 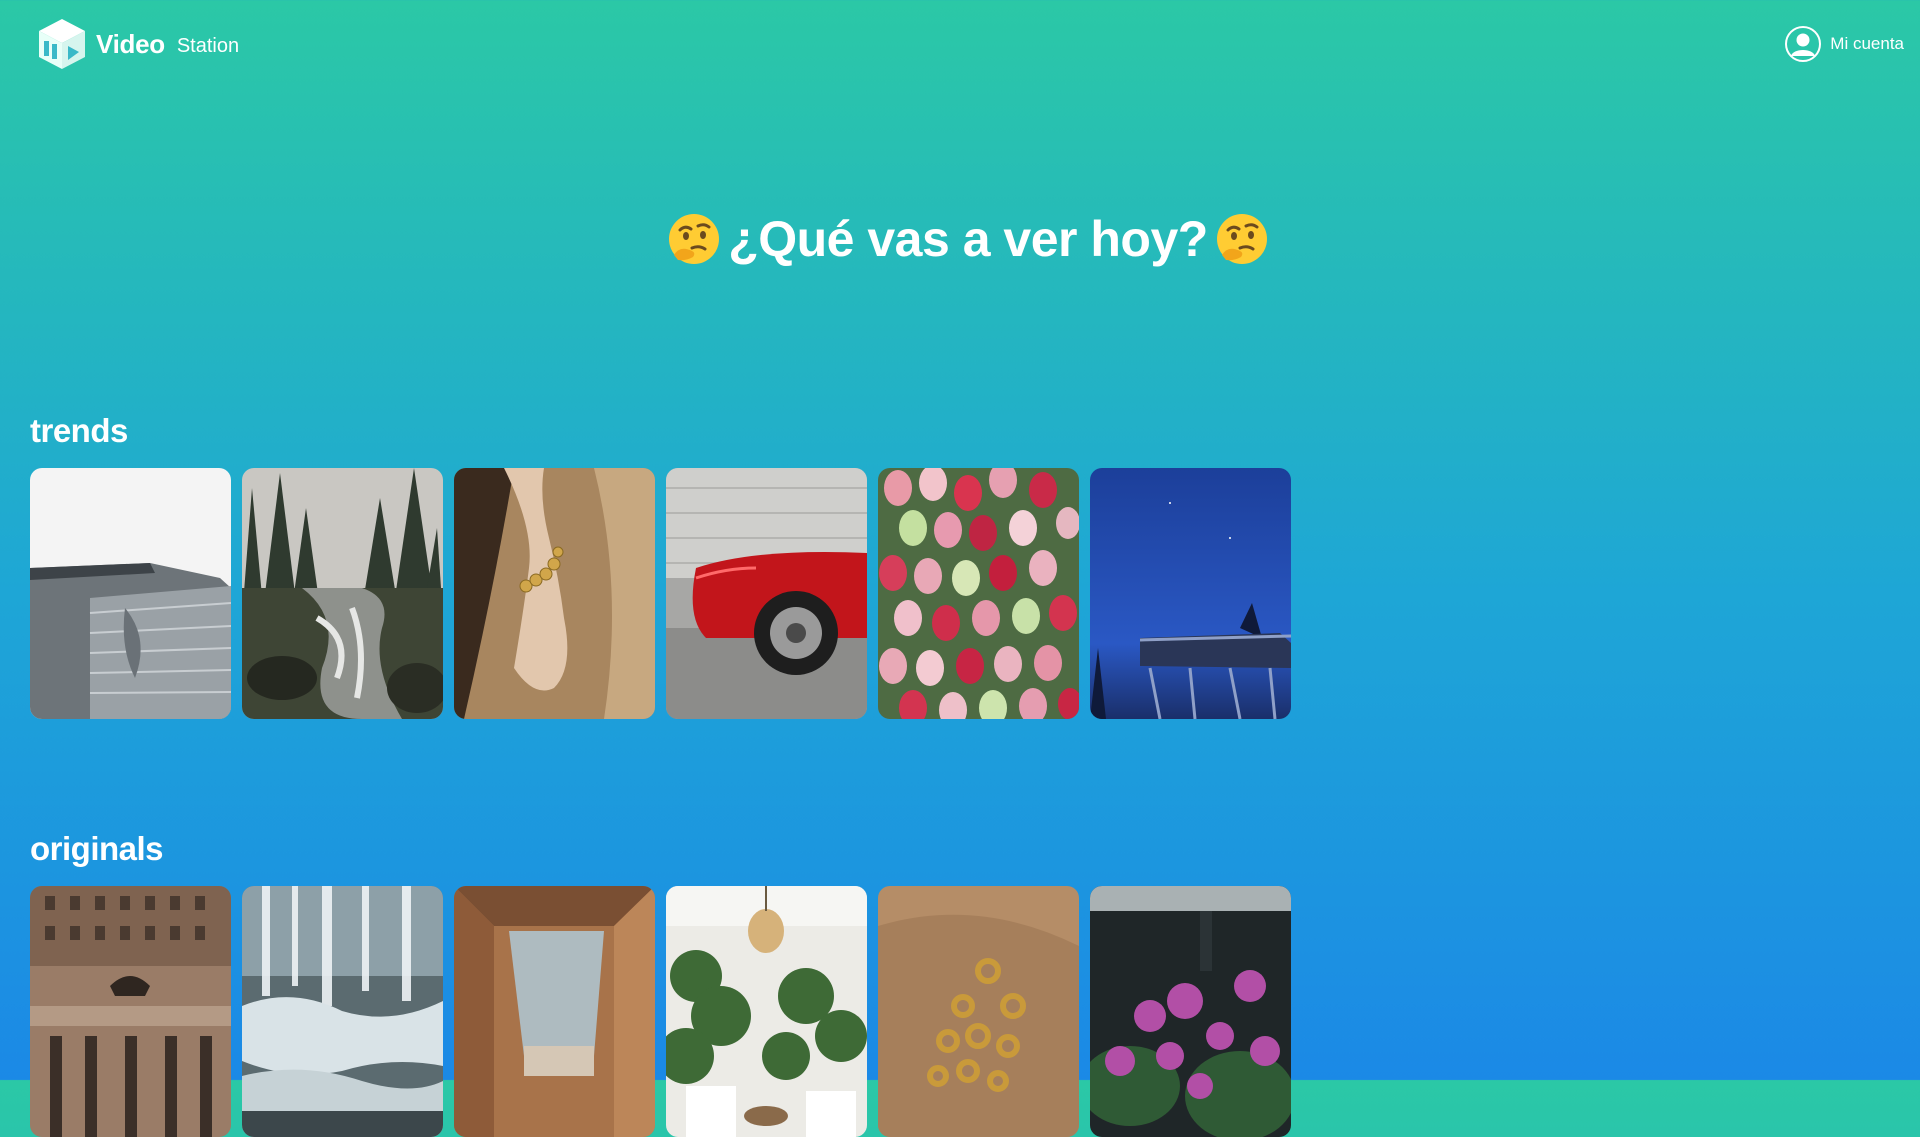 I want to click on hero-title: ¿Qué vas a ver hoy?, so click(x=968, y=239).